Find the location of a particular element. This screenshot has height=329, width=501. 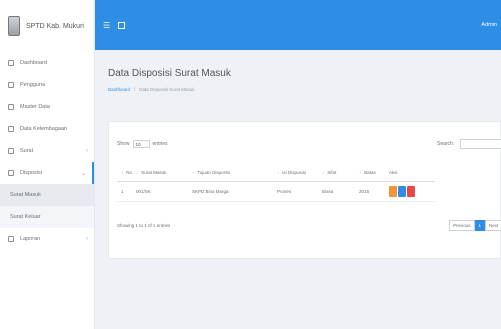

sidebar-item-surat: Surat ‹ is located at coordinates (47, 151).